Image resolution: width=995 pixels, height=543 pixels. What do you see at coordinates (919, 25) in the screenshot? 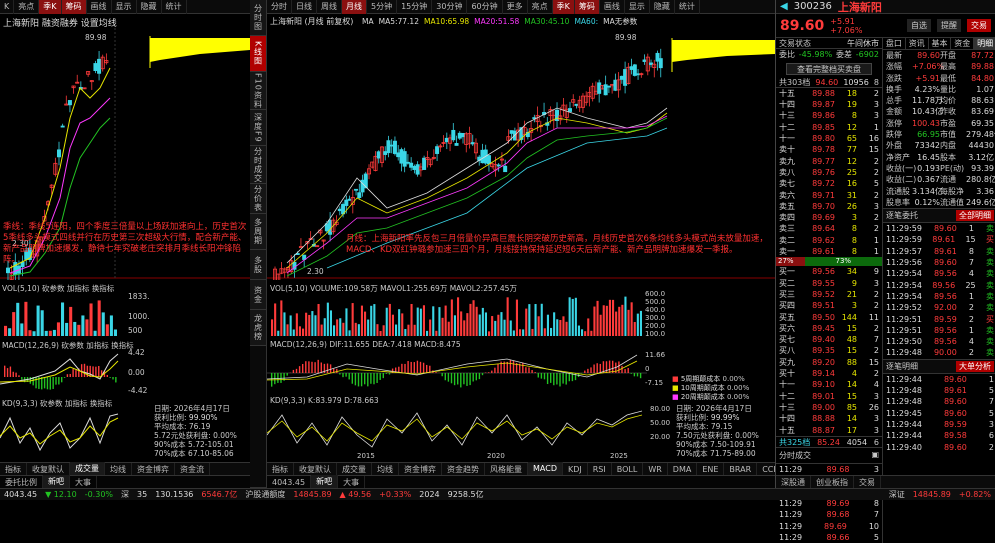
I see `watchlist-button: 自选` at bounding box center [919, 25].